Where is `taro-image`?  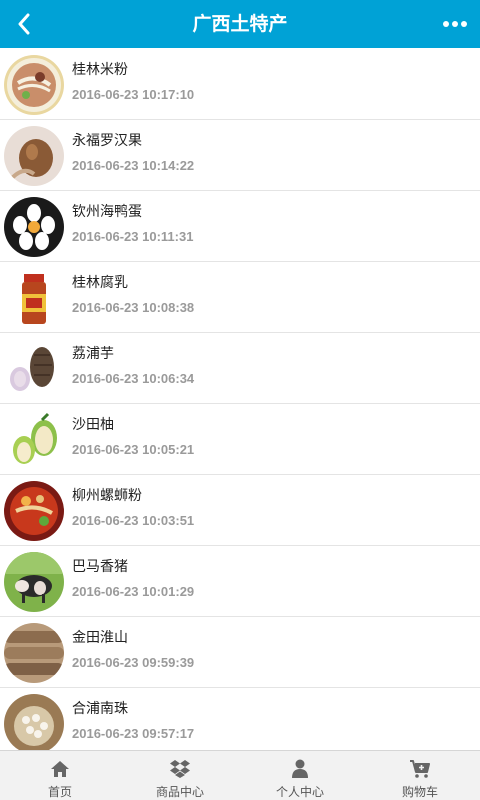
taro-image is located at coordinates (34, 369).